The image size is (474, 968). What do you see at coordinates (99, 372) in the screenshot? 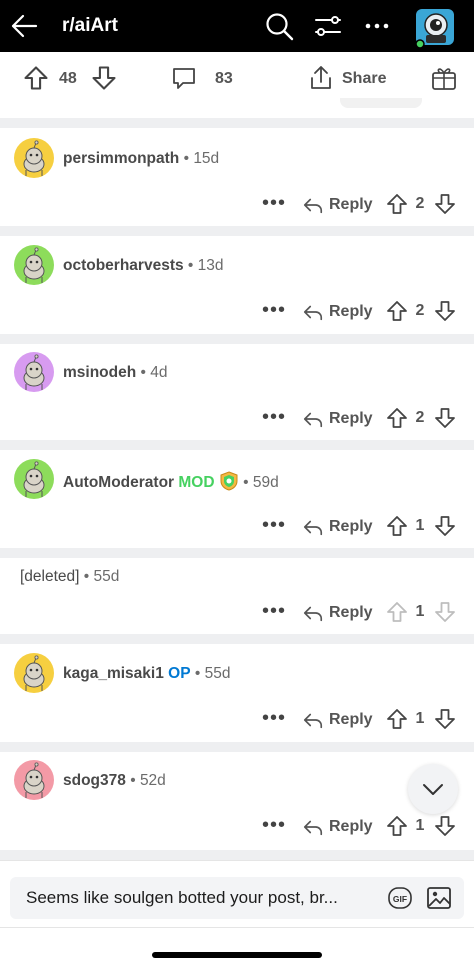
I see `author-name: msinodeh` at bounding box center [99, 372].